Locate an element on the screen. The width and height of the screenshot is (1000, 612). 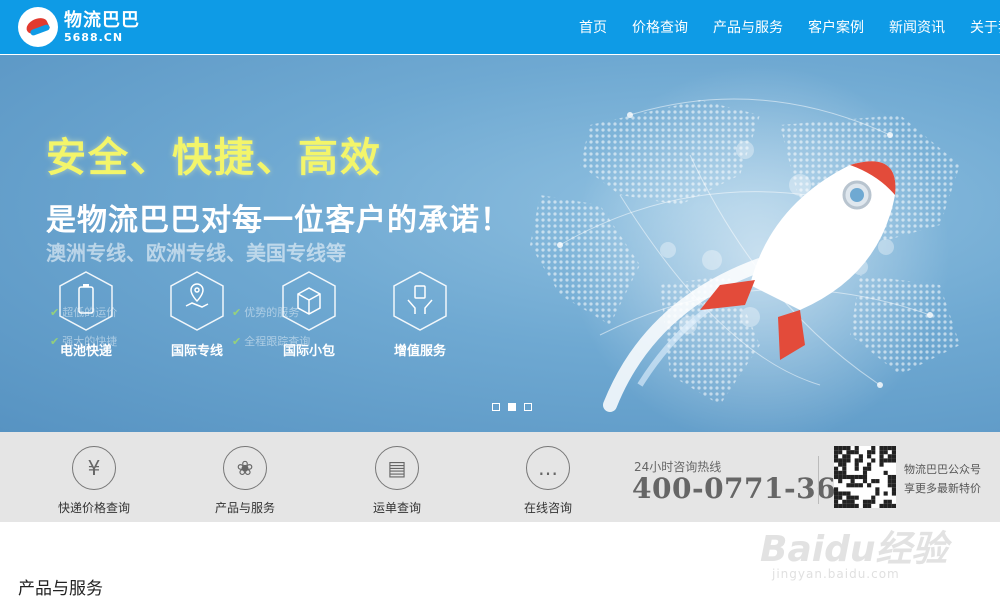
nav-cases: 客户案例 is located at coordinates (836, 27).